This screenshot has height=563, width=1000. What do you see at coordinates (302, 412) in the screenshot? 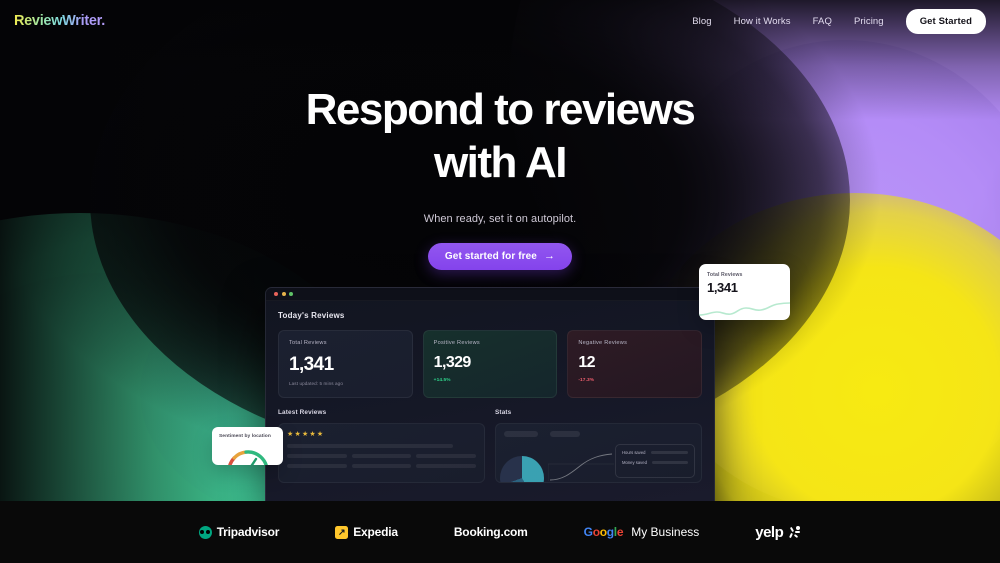
I see `latest-reviews-title: Latest Reviews` at bounding box center [302, 412].